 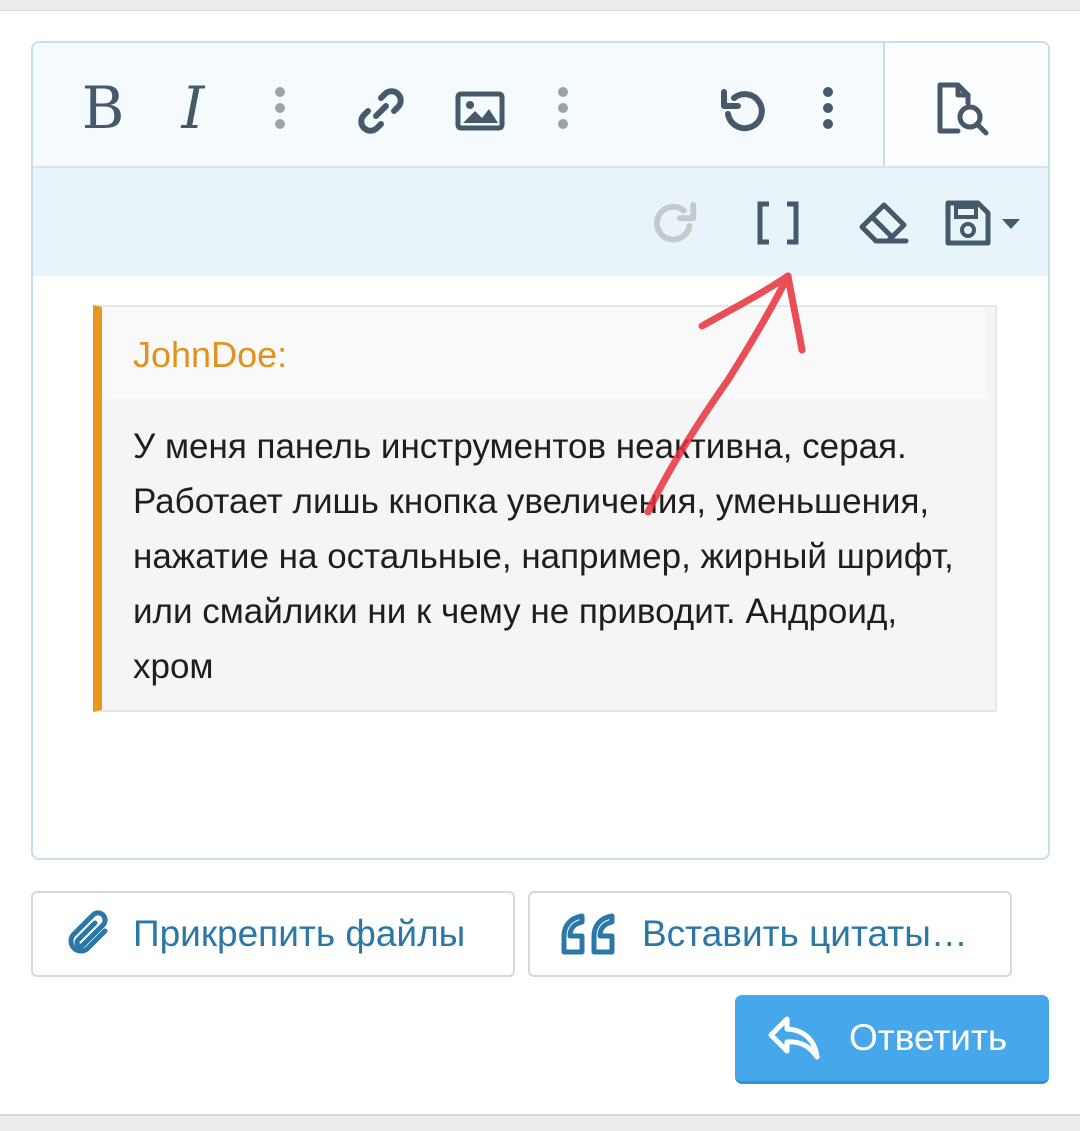 I want to click on italic-button: I, so click(x=193, y=108).